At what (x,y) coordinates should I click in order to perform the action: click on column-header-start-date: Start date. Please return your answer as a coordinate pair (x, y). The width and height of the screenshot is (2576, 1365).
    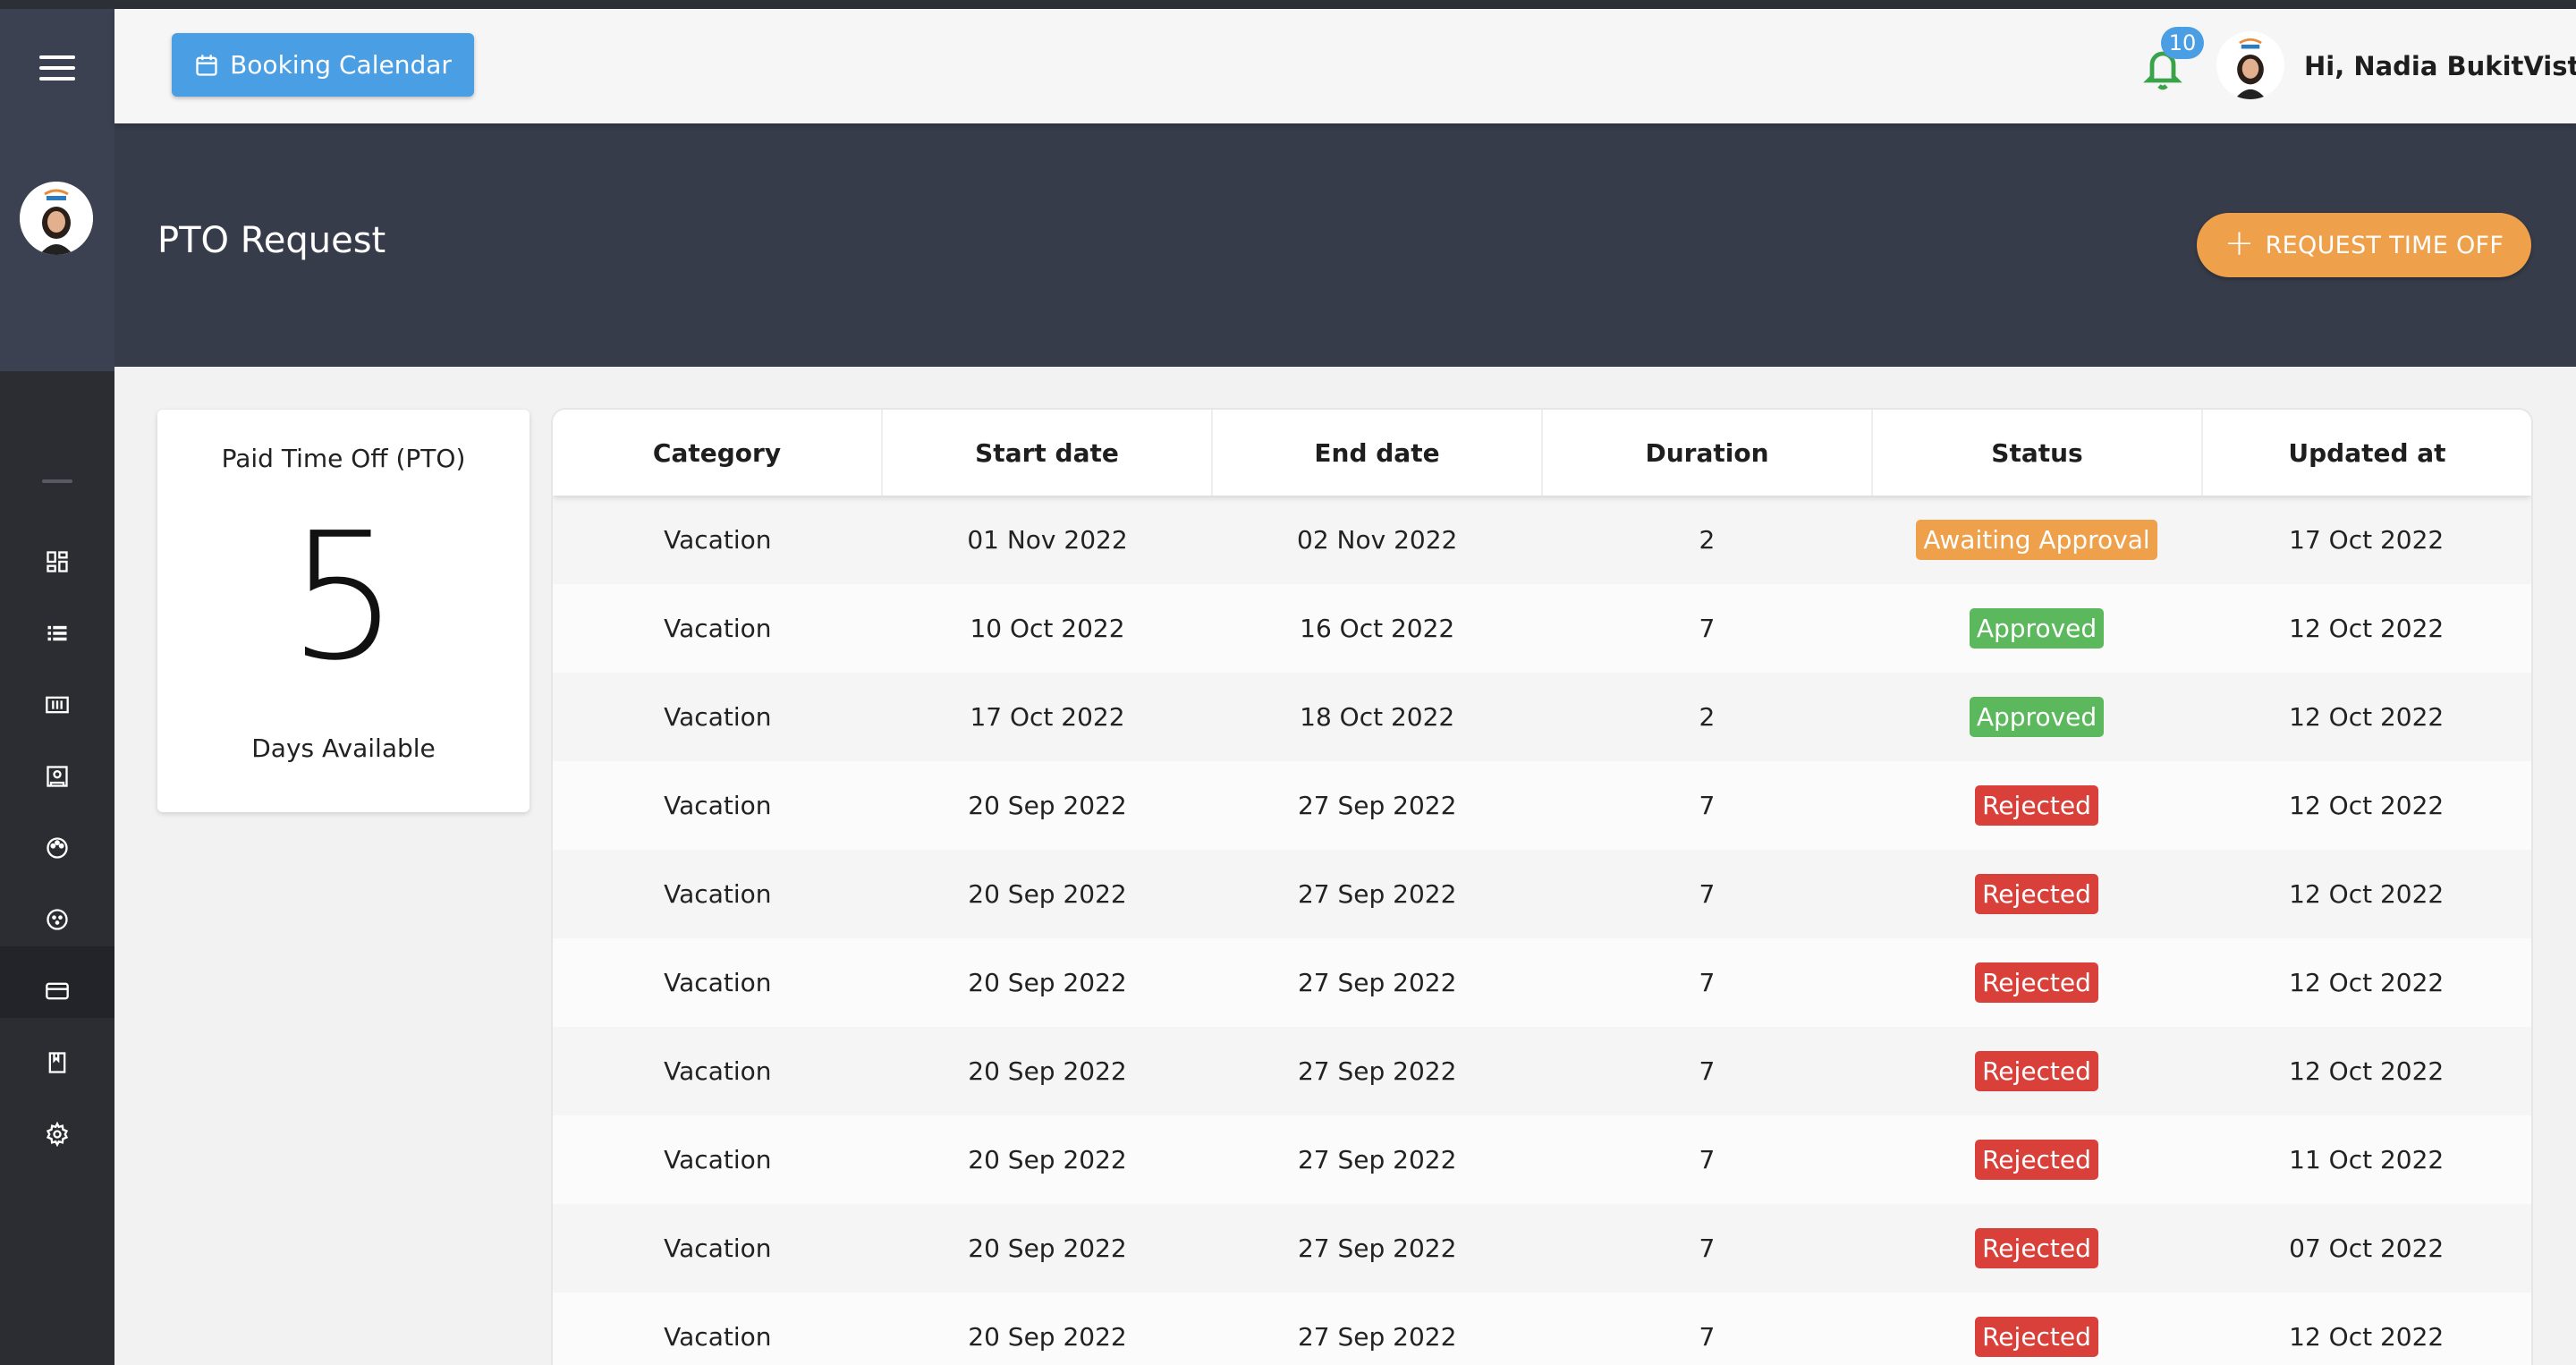
    Looking at the image, I should click on (1048, 453).